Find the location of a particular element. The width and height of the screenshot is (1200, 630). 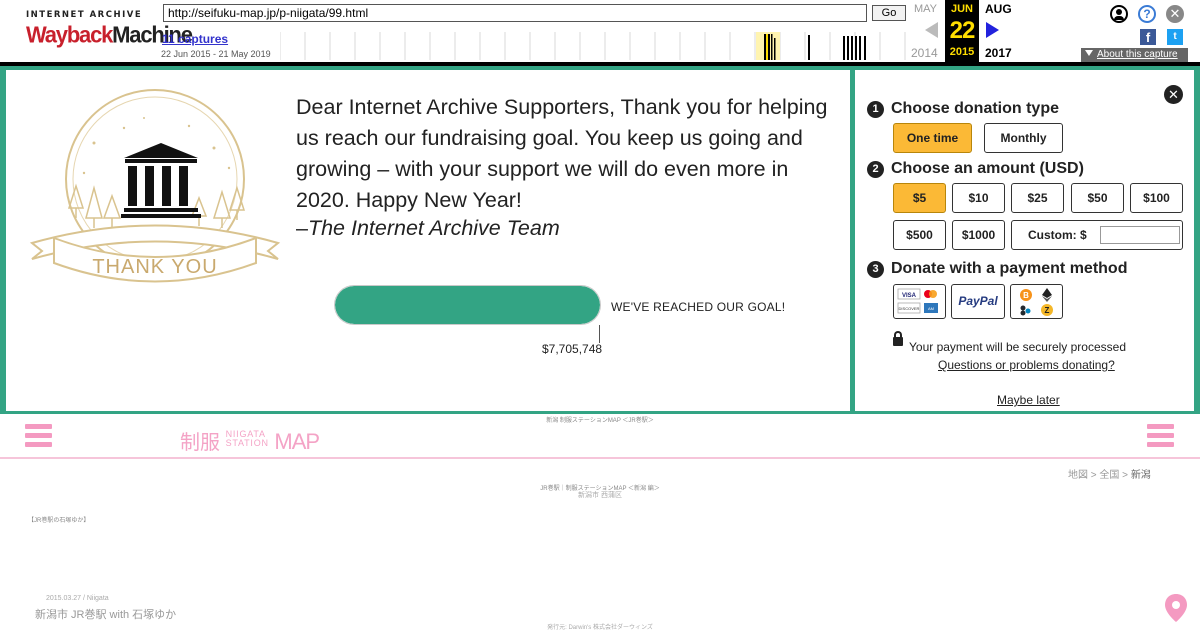

signature-name: The Internet Archive Team is located at coordinates (433, 228).